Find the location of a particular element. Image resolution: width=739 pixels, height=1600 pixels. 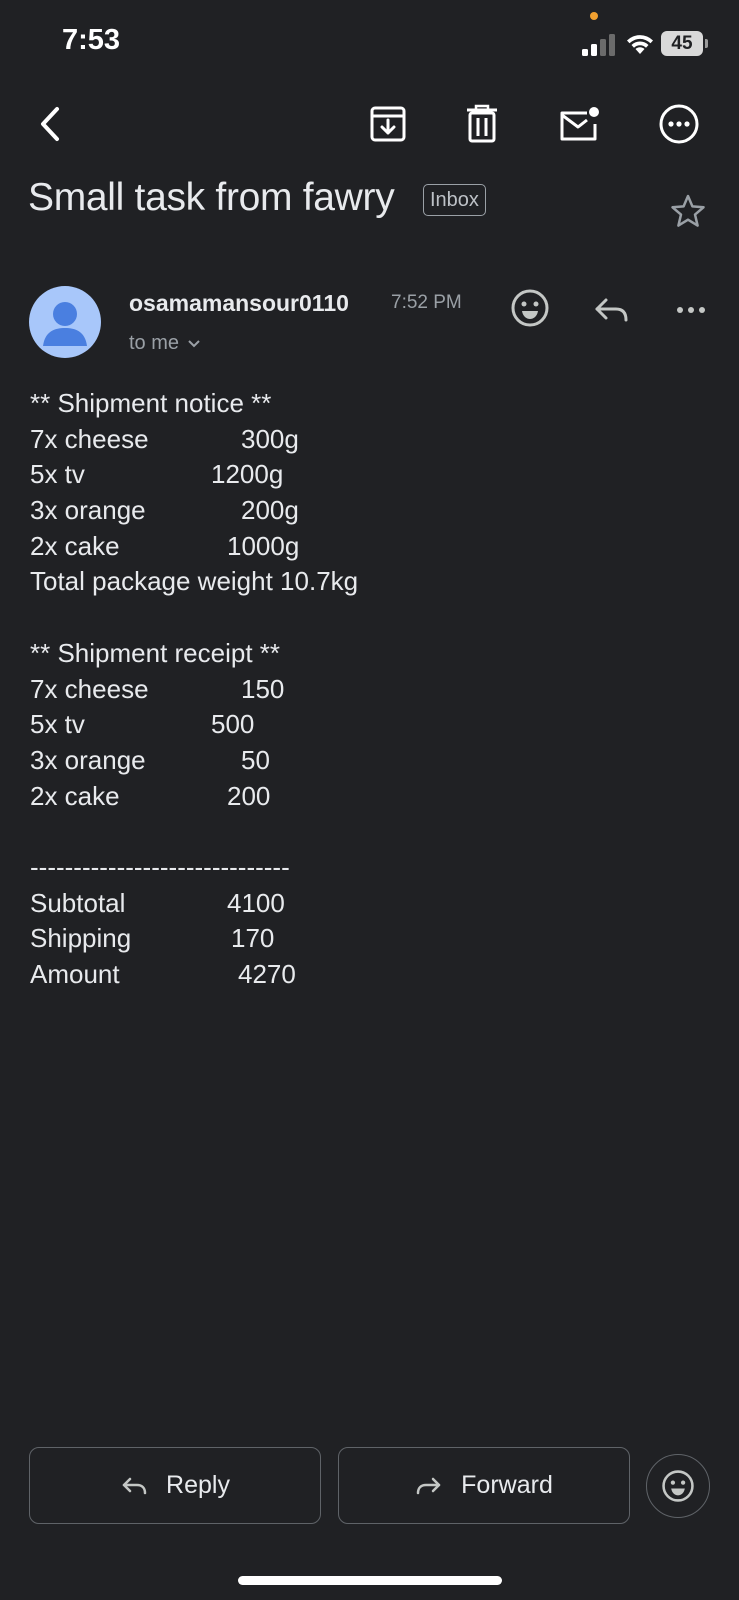

inbox-label-chip: Inbox is located at coordinates (454, 200).